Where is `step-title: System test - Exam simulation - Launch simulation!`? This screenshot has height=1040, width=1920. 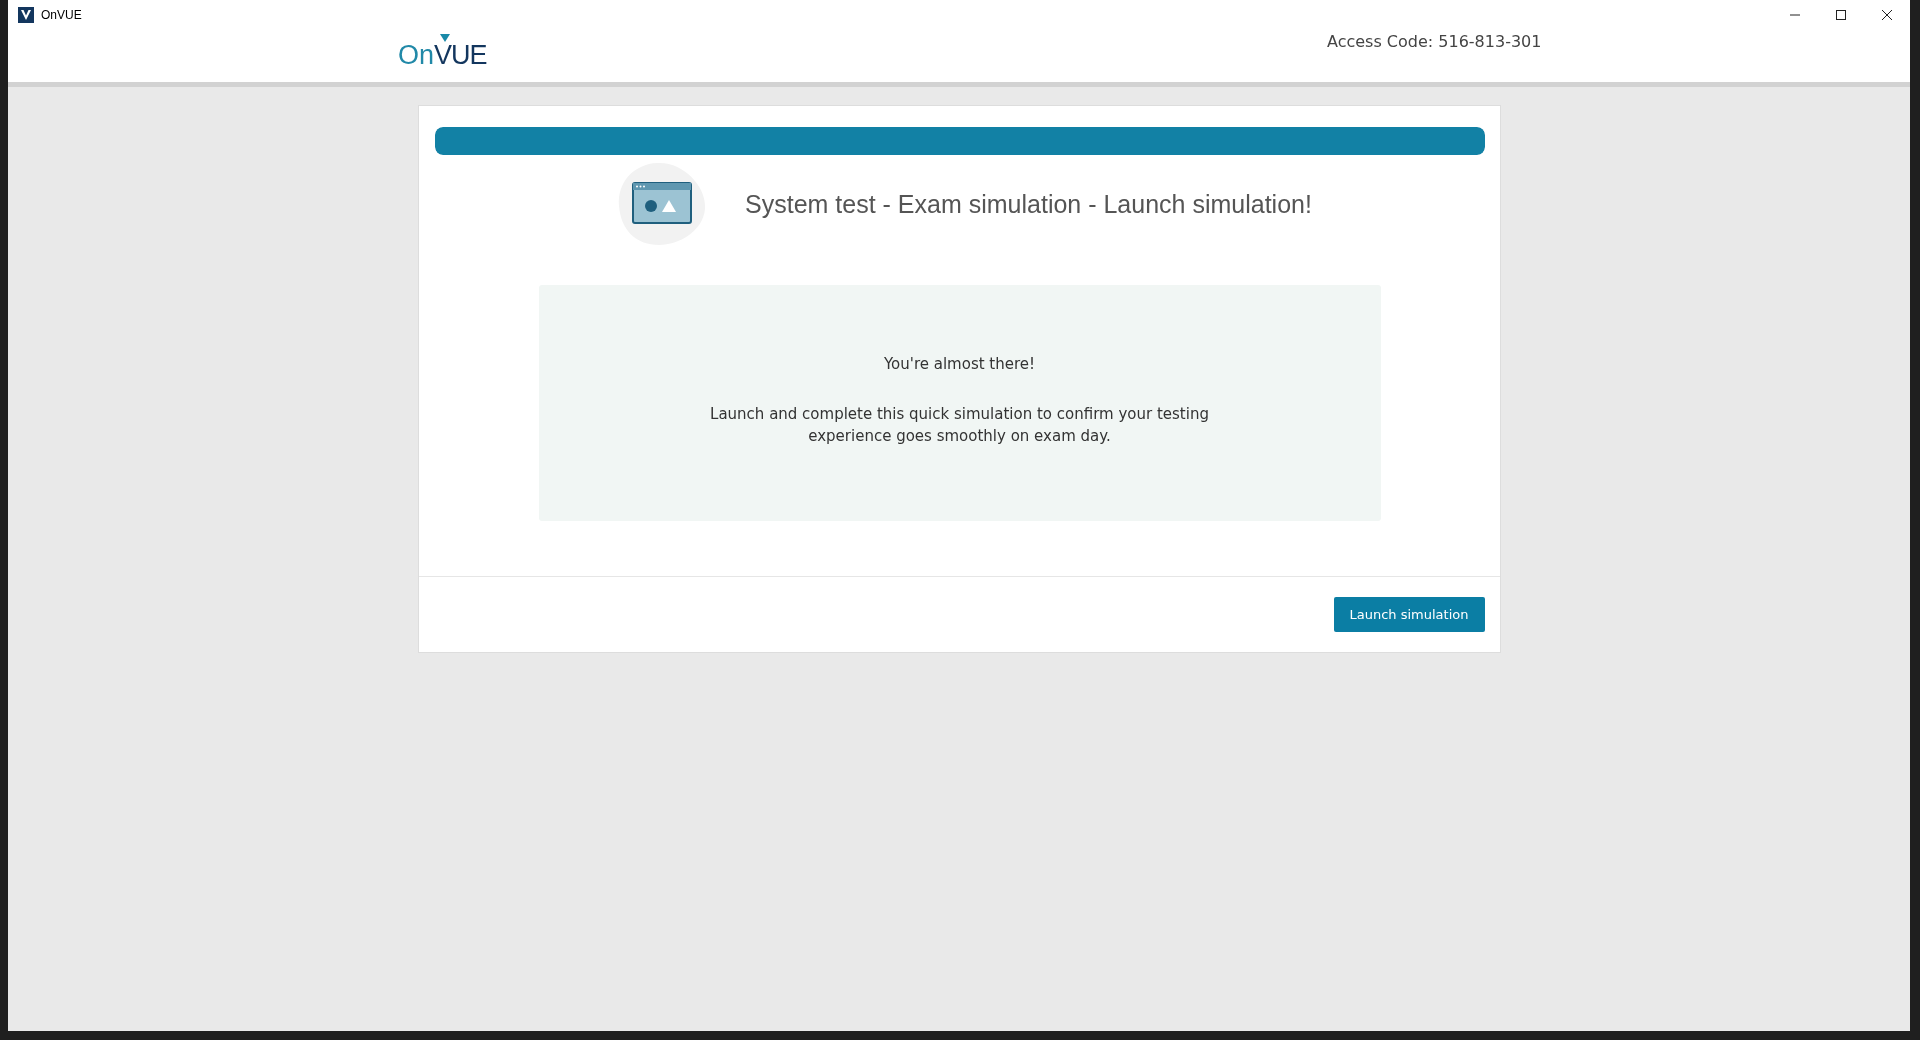
step-title: System test - Exam simulation - Launch simulation! is located at coordinates (1028, 204).